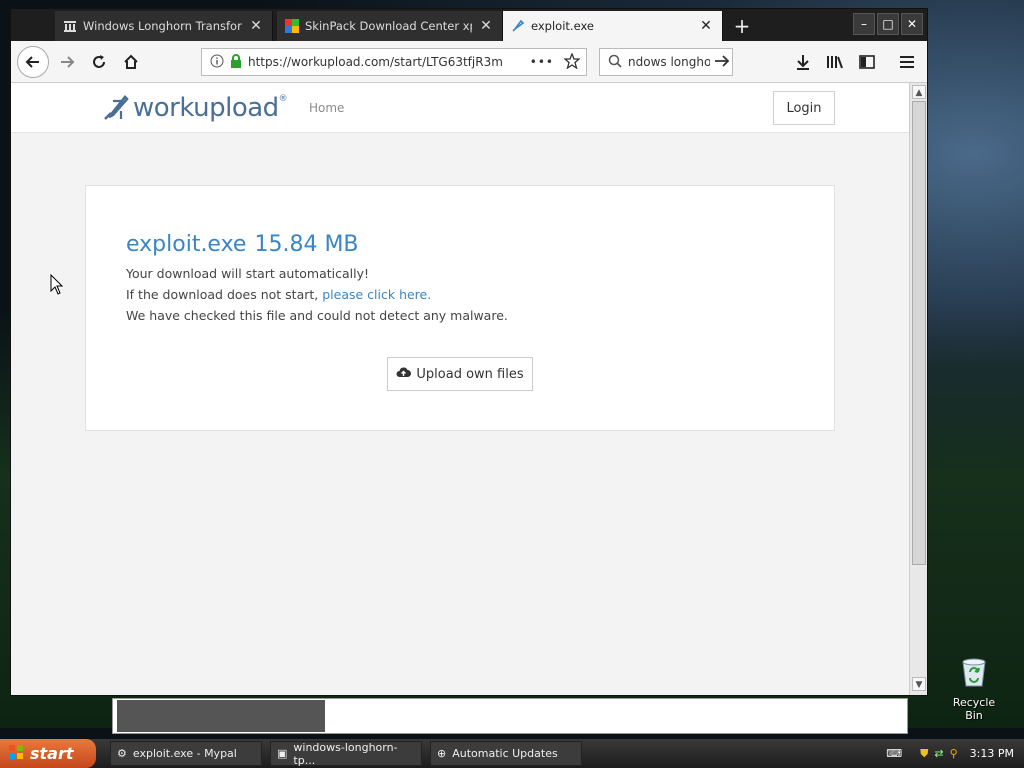 This screenshot has width=1024, height=768. What do you see at coordinates (613, 26) in the screenshot?
I see `tab-exploit: exploit.exe ✕` at bounding box center [613, 26].